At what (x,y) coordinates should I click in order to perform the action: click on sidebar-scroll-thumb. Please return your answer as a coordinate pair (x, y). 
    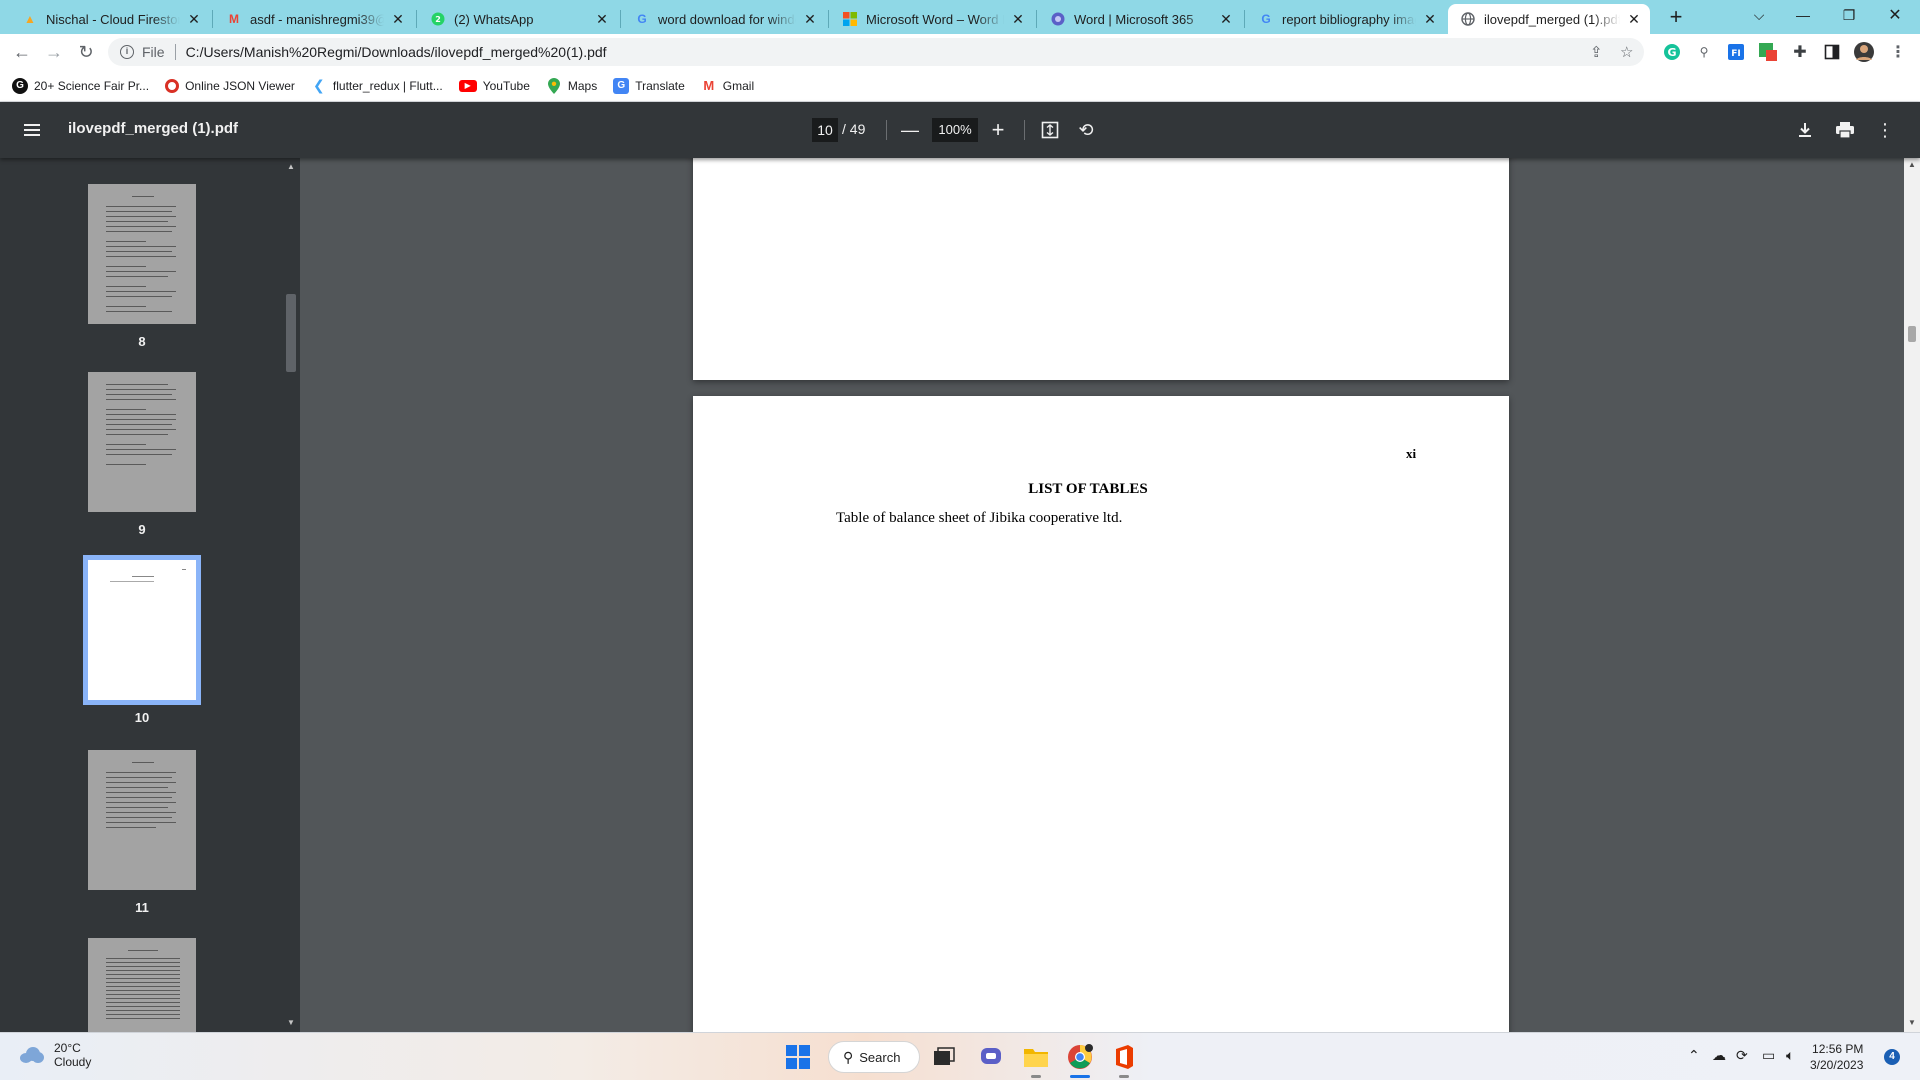
    Looking at the image, I should click on (291, 333).